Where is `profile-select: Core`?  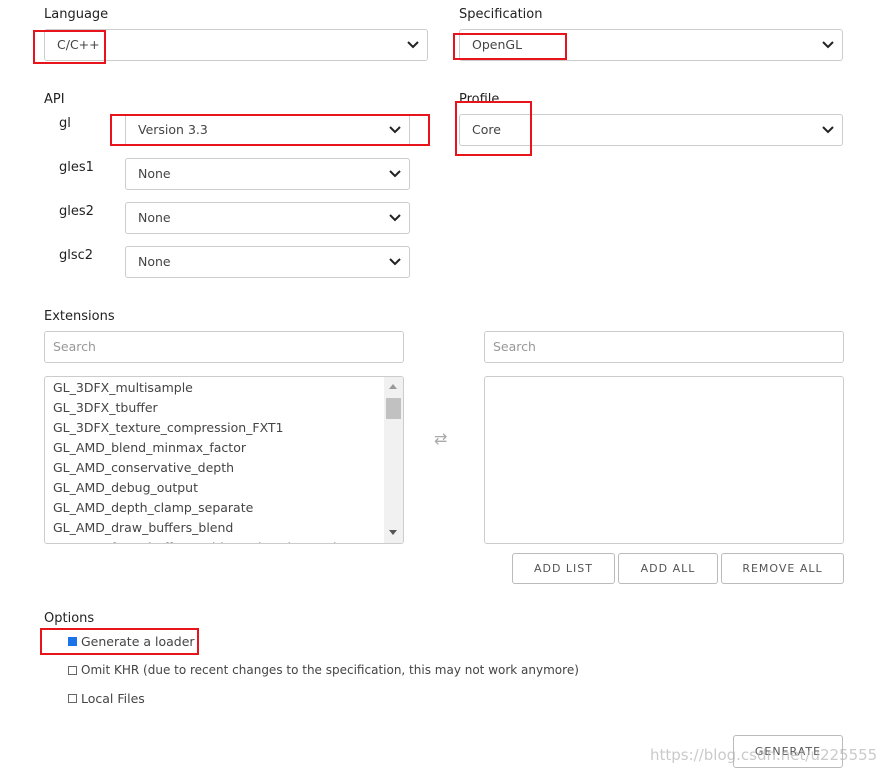
profile-select: Core is located at coordinates (651, 130).